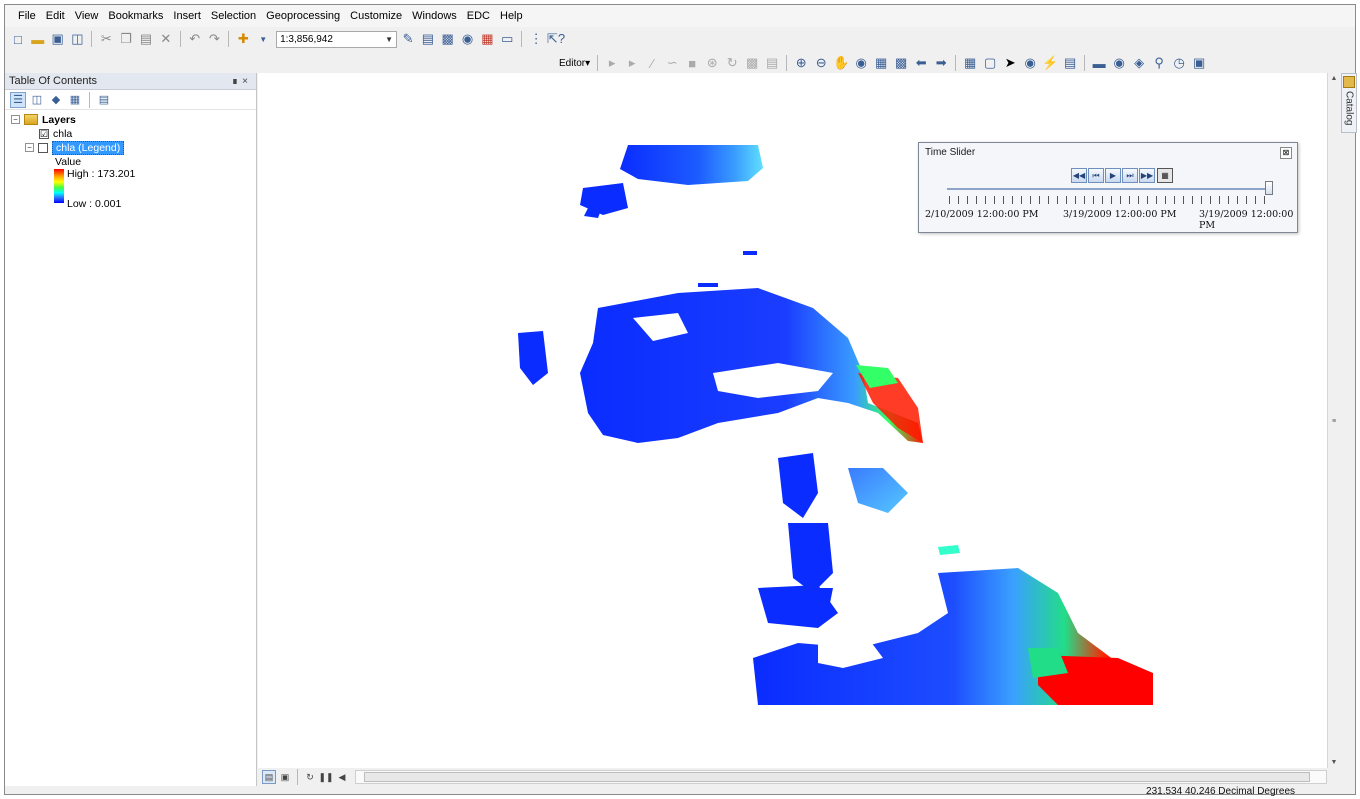 The image size is (1360, 799). Describe the element at coordinates (712, 63) in the screenshot. I see `split-icon: ⊛` at that location.